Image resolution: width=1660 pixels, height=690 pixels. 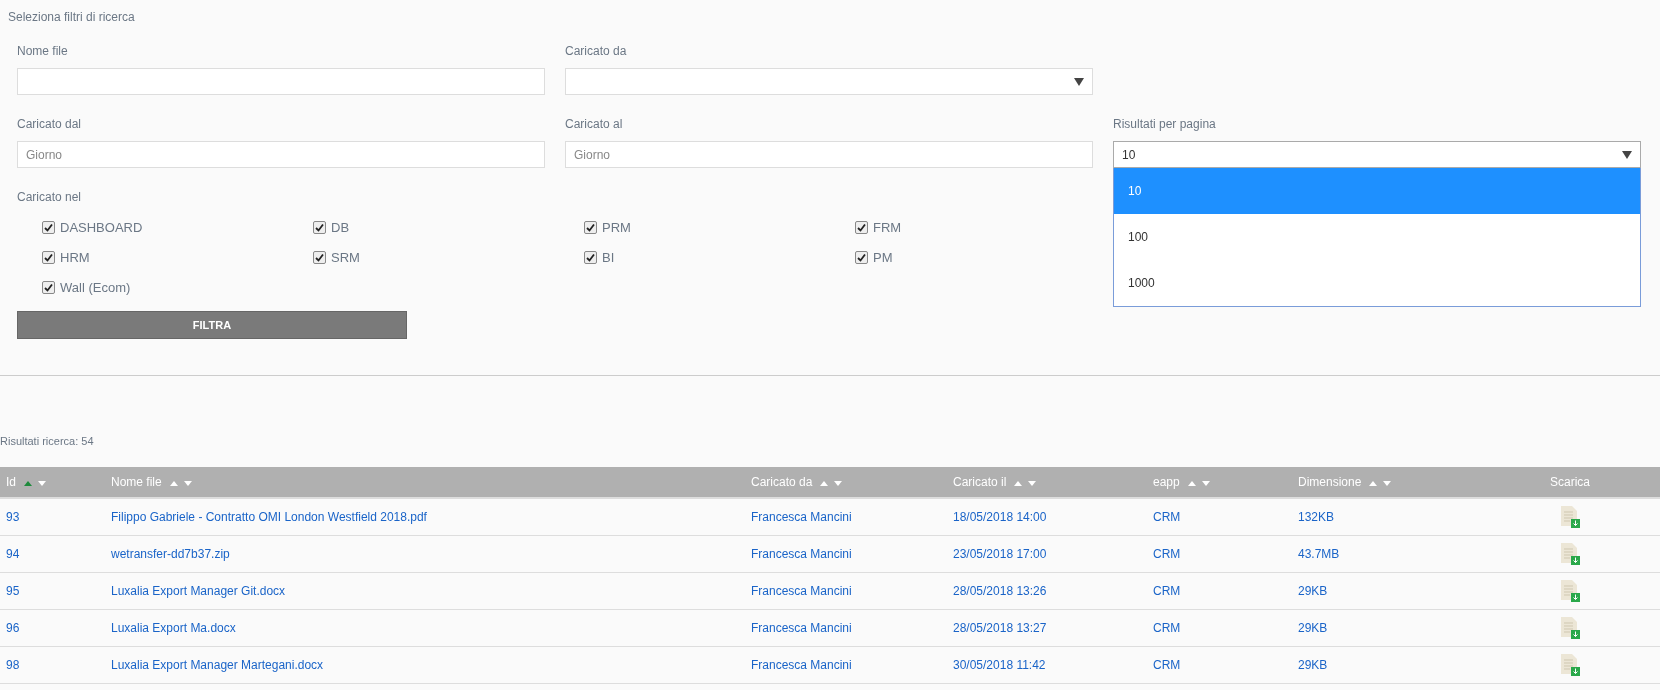 What do you see at coordinates (281, 81) in the screenshot?
I see `input-field` at bounding box center [281, 81].